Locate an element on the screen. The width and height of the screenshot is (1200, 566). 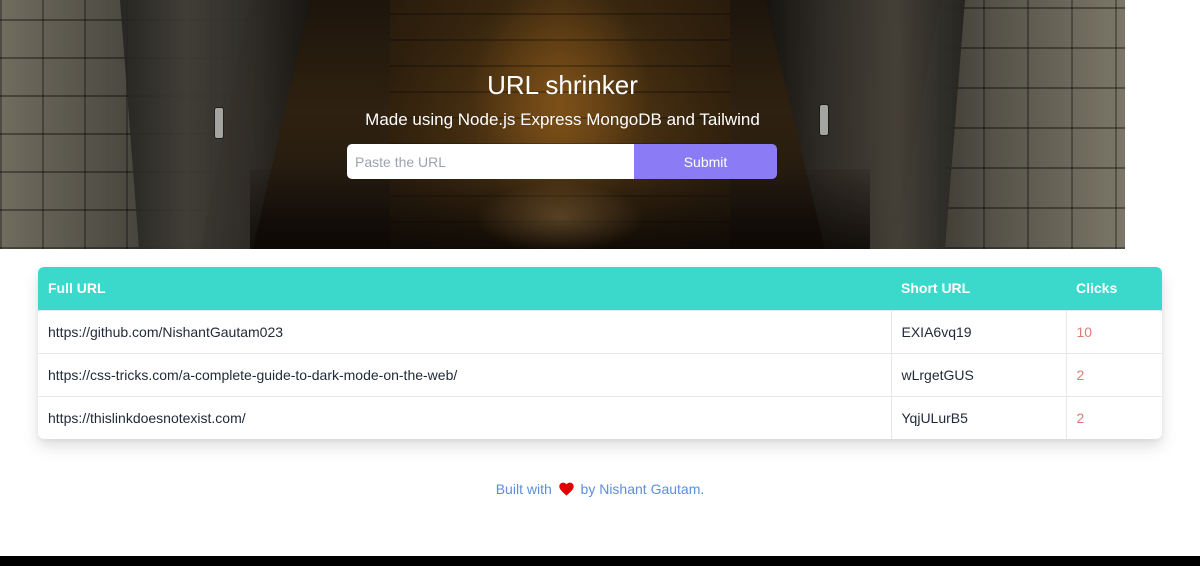
heart-icon is located at coordinates (566, 490).